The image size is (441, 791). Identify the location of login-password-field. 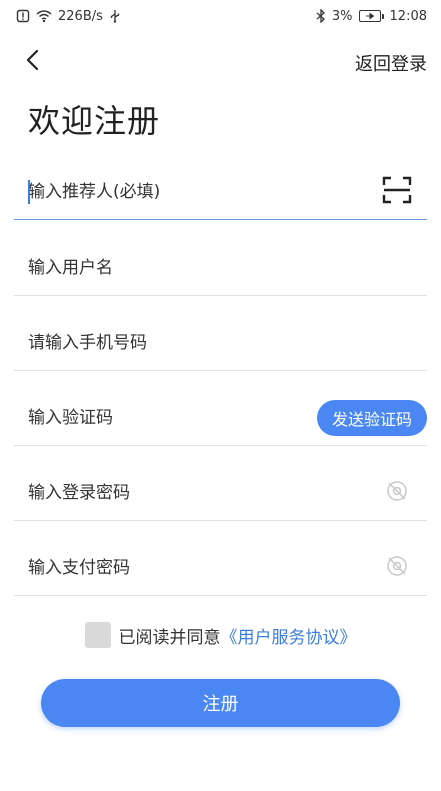
(220, 493).